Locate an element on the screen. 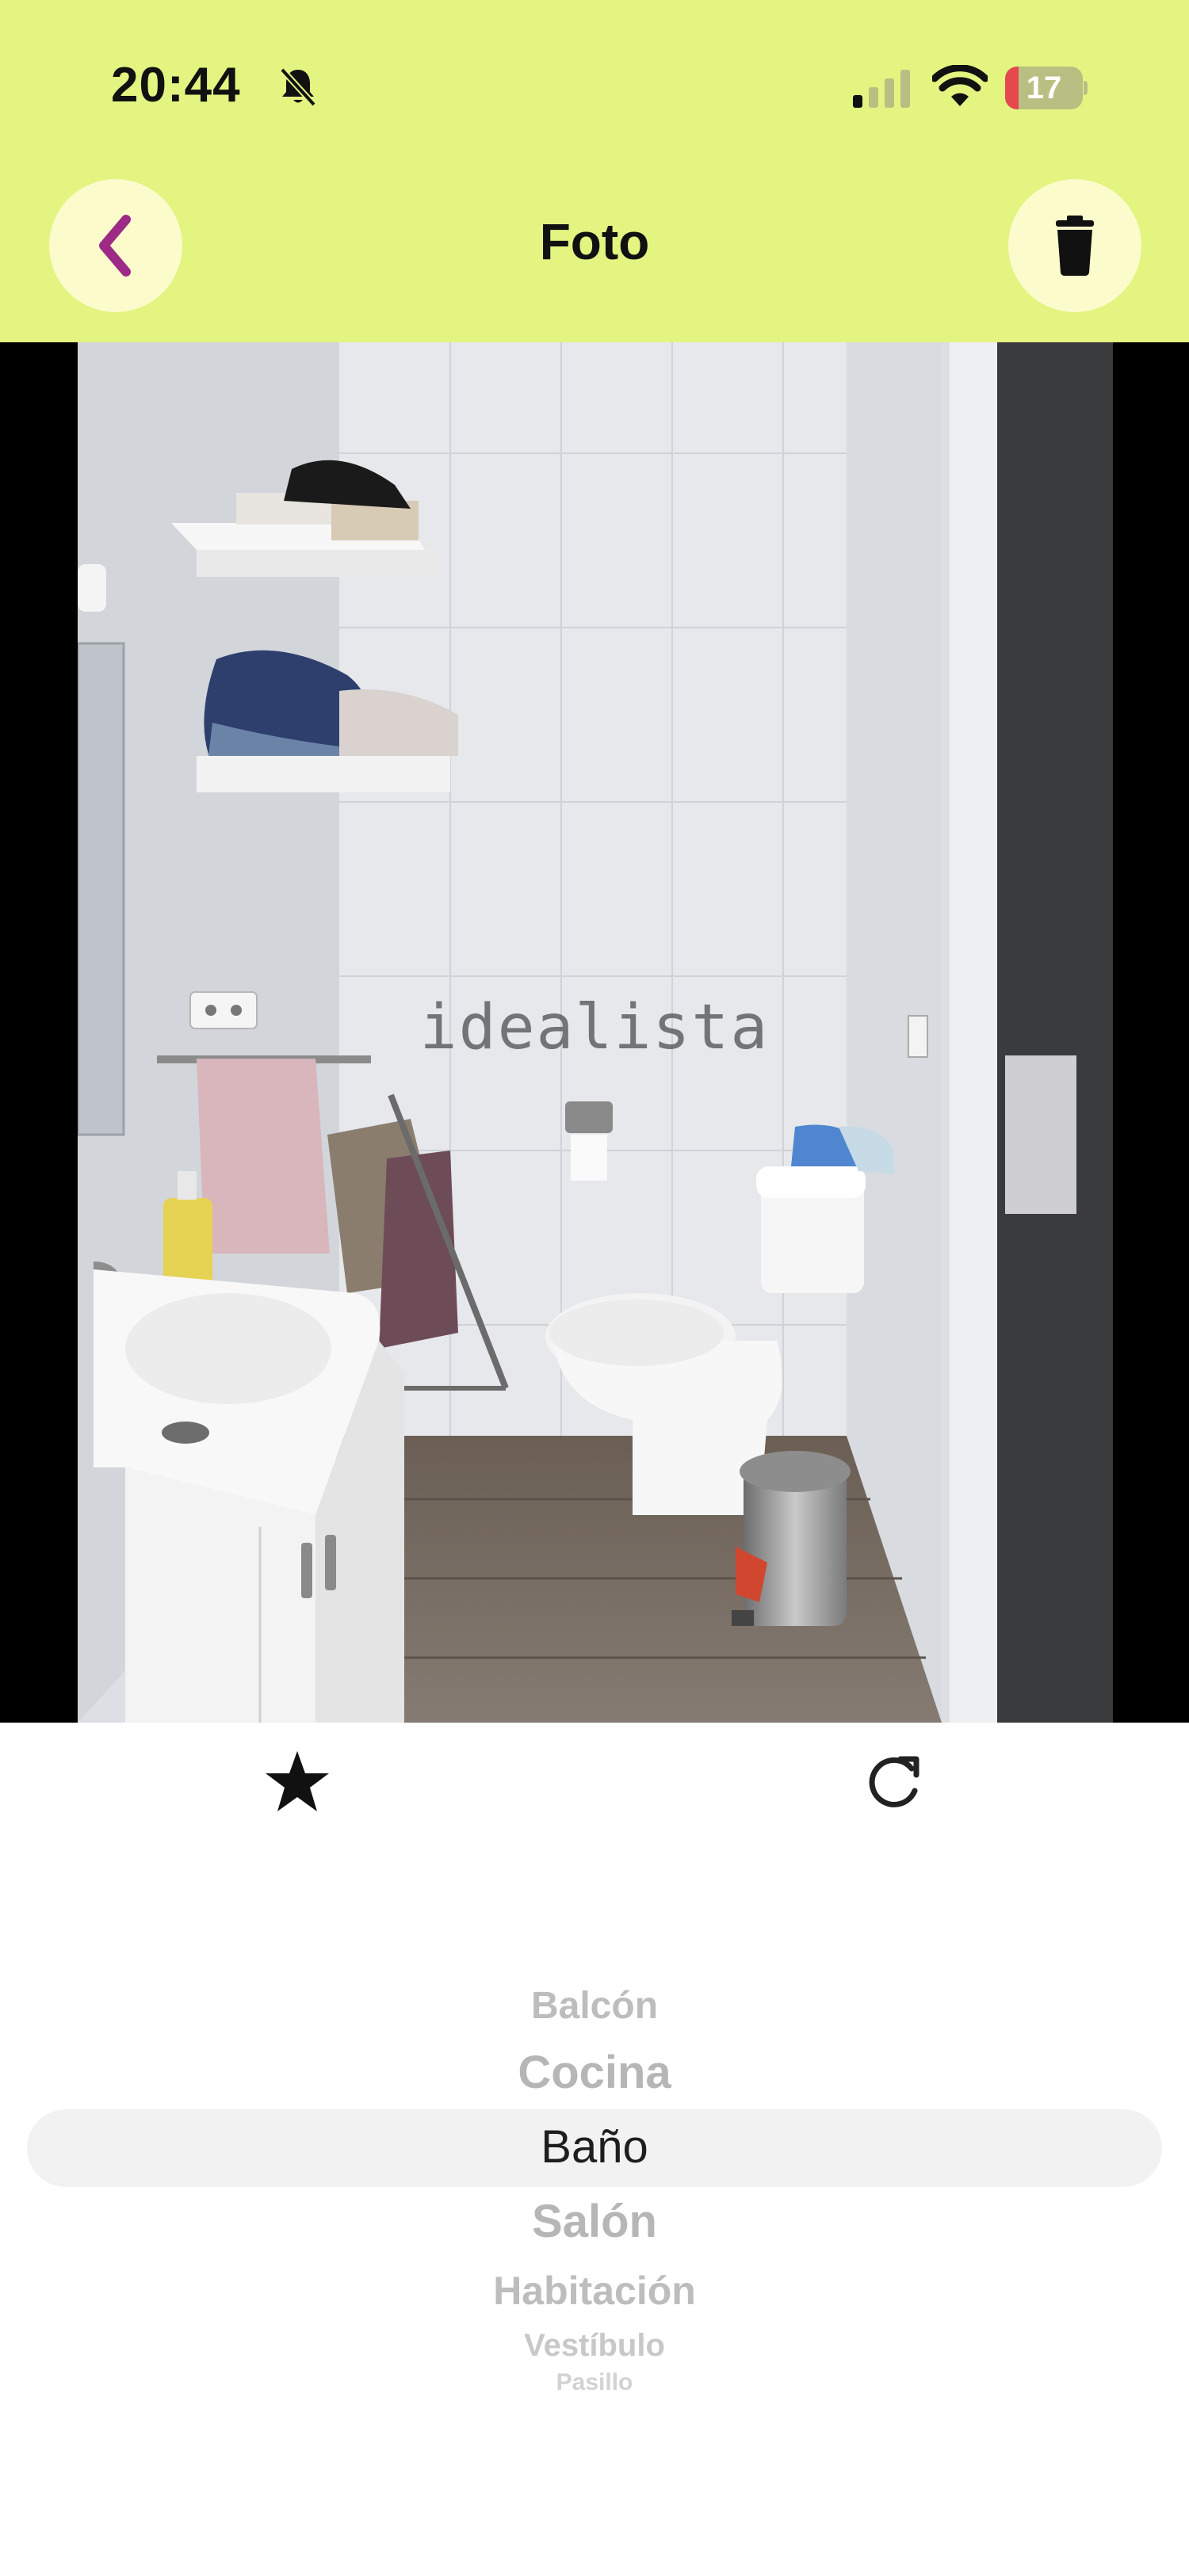 Image resolution: width=1189 pixels, height=2576 pixels. photo-watermark: idealista is located at coordinates (594, 1027).